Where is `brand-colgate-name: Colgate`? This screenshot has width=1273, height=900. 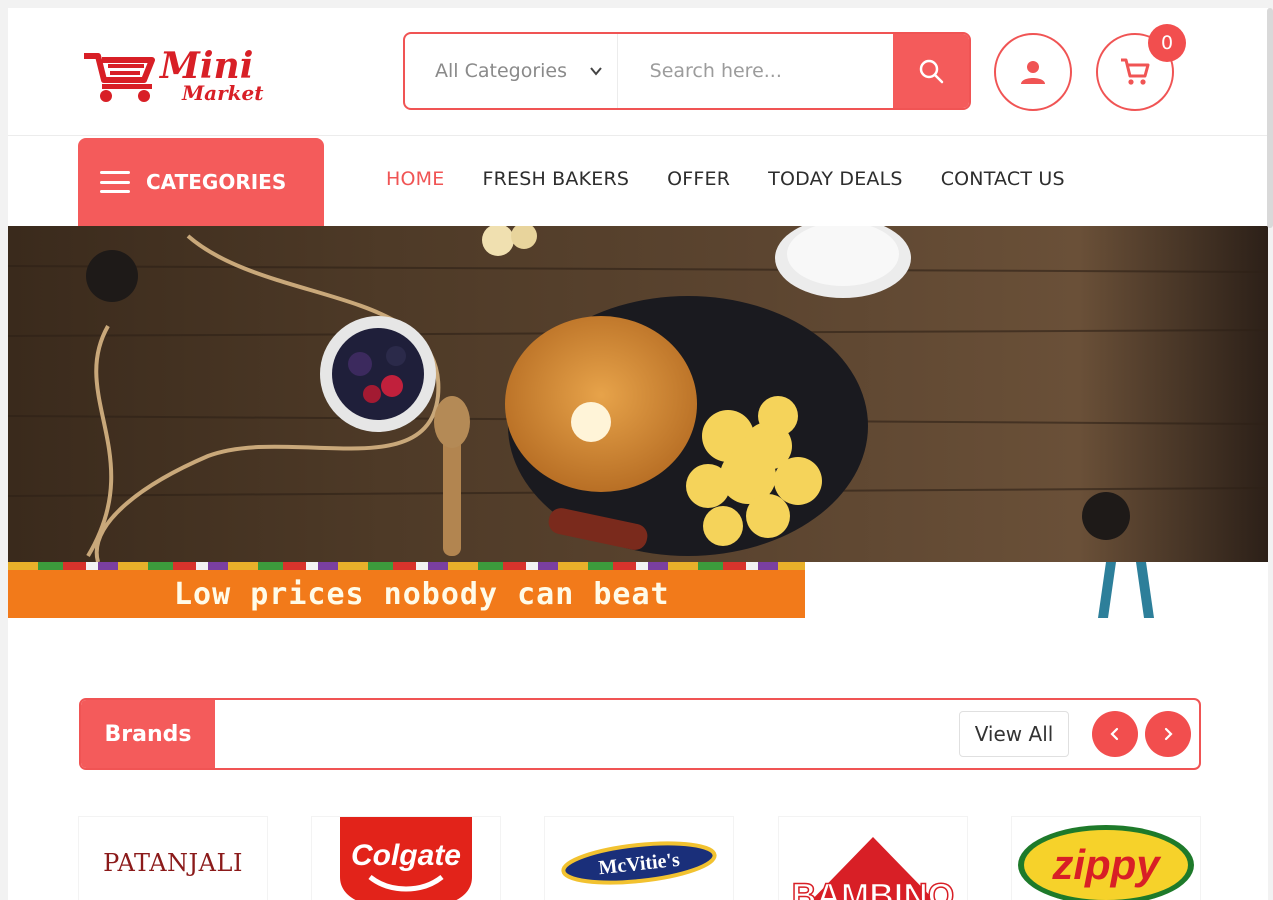 brand-colgate-name: Colgate is located at coordinates (406, 855).